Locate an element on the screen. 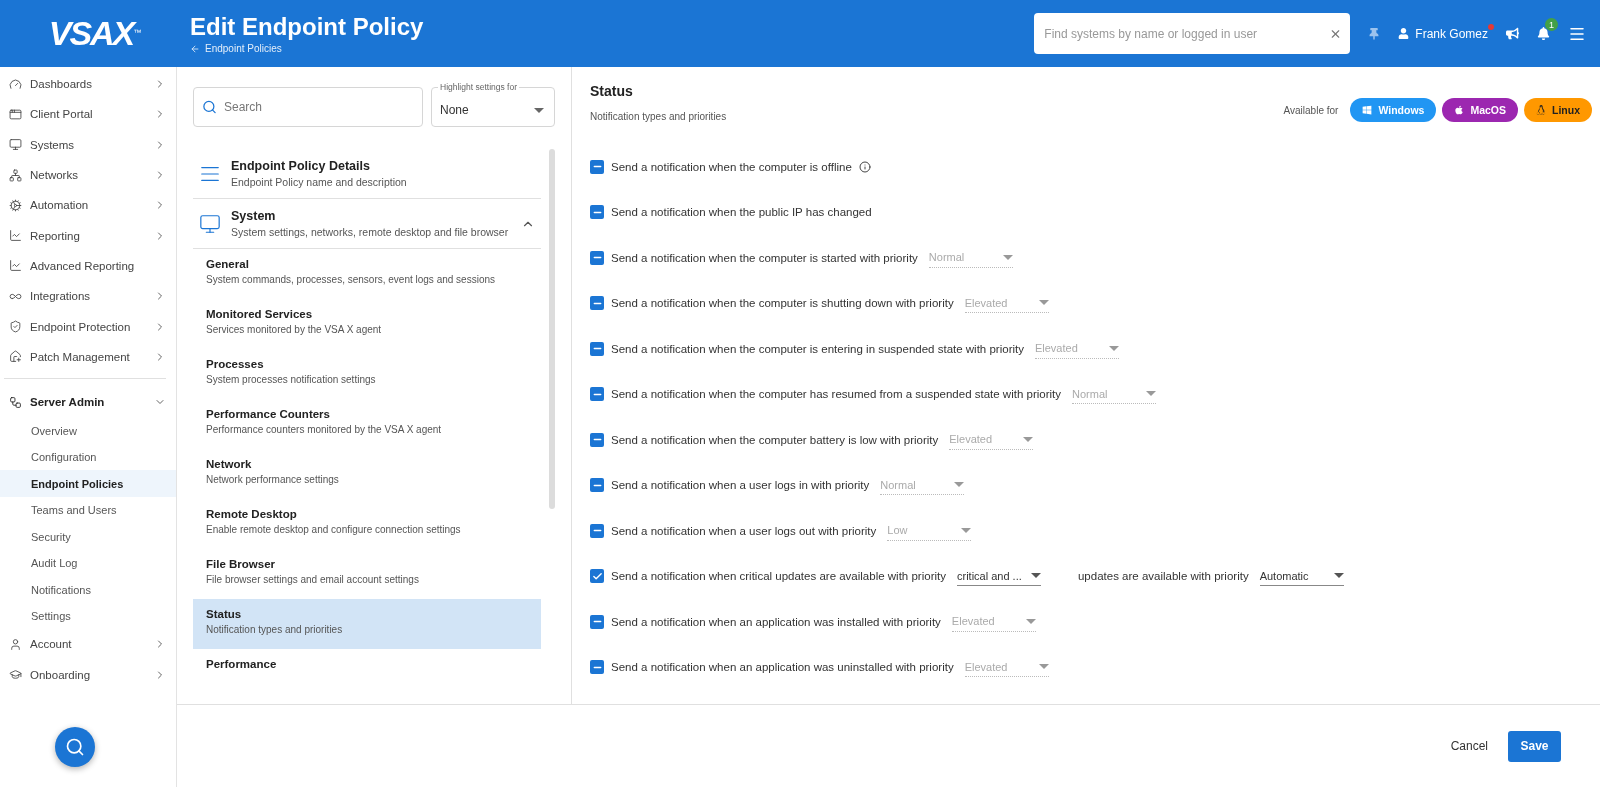 The height and width of the screenshot is (787, 1600). trademark: ™ is located at coordinates (137, 32).